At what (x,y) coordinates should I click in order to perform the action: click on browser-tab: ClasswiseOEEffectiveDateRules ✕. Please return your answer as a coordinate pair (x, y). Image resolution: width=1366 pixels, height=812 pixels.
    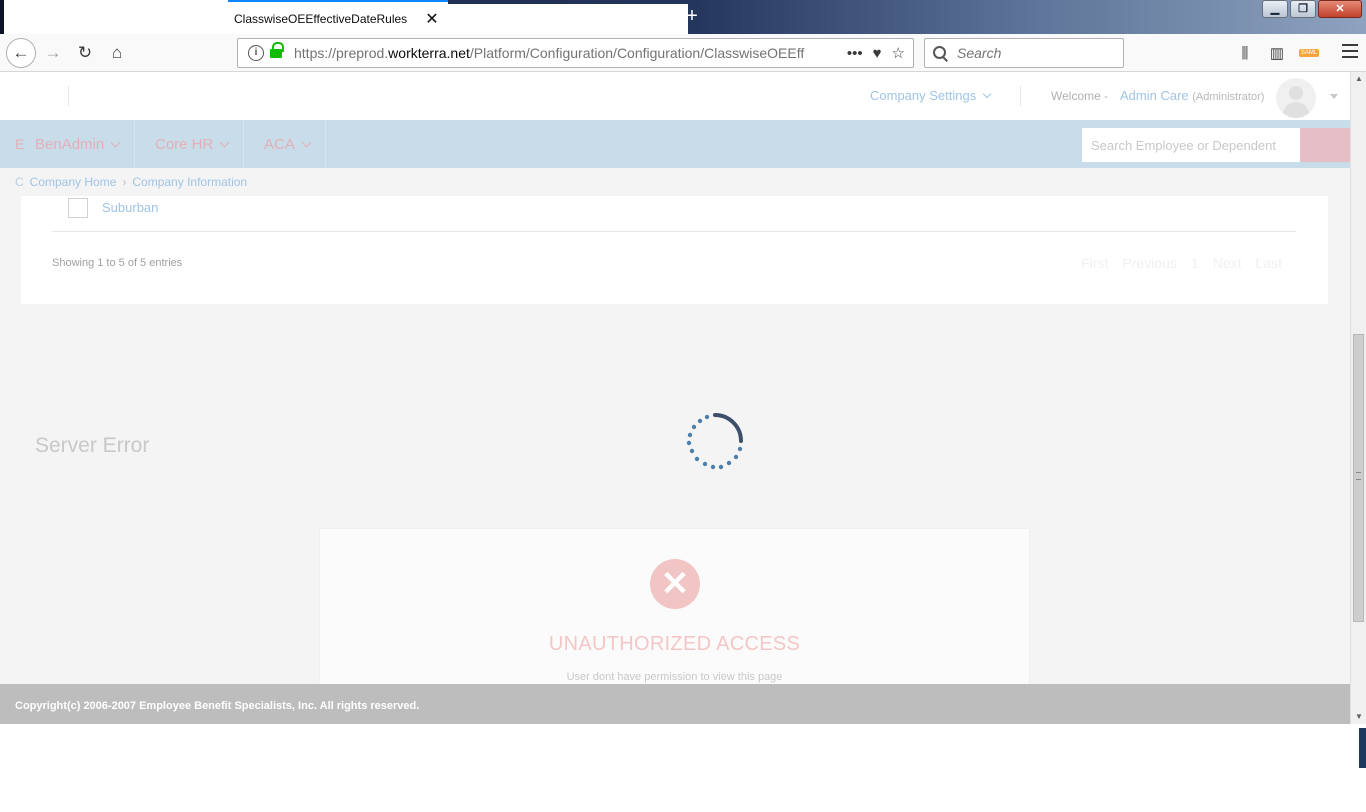
    Looking at the image, I should click on (338, 18).